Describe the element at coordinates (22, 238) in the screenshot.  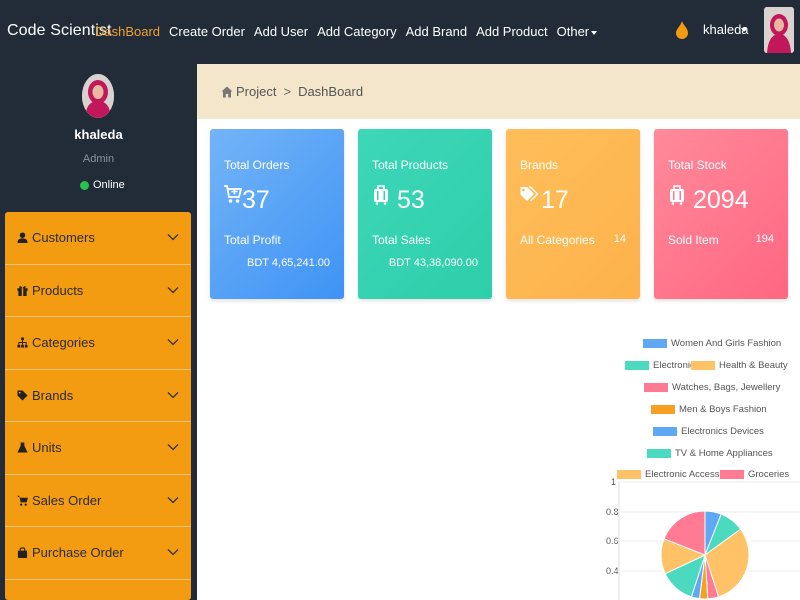
I see `user-icon` at that location.